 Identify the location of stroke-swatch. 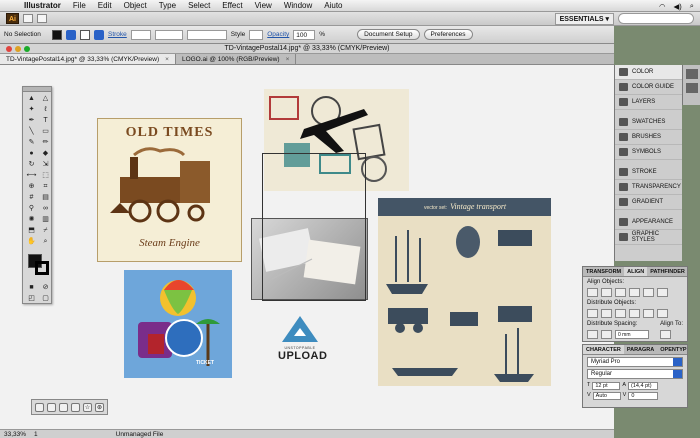
(85, 34).